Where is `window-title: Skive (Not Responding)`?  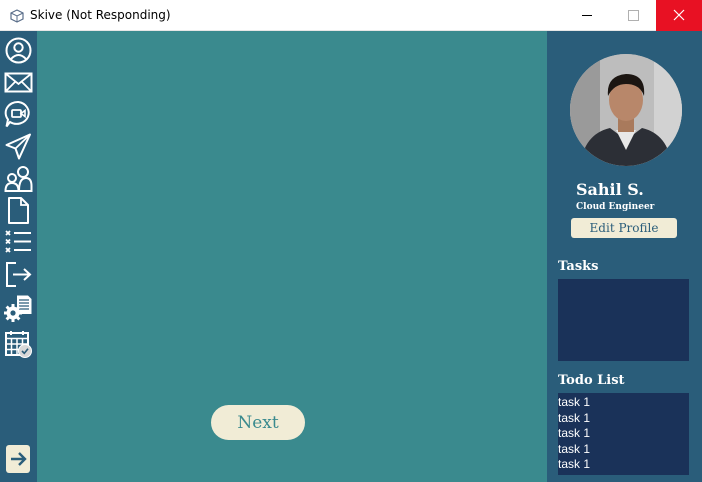 window-title: Skive (Not Responding) is located at coordinates (100, 15).